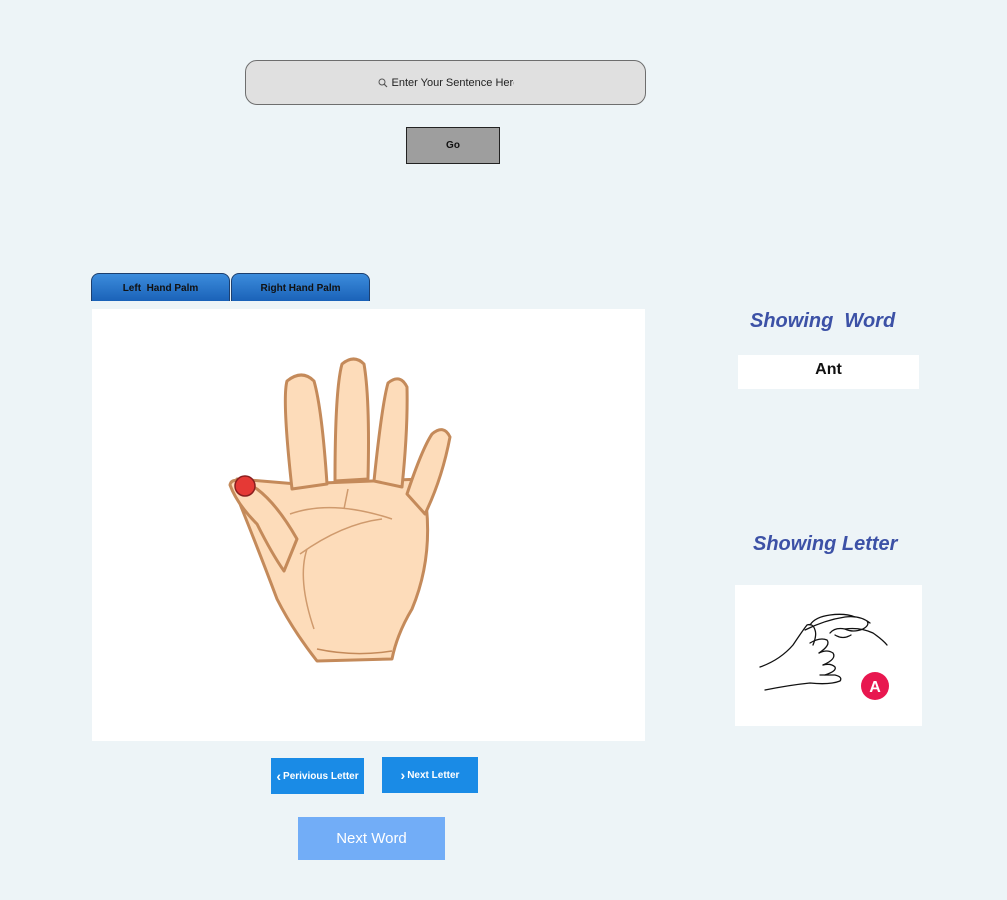  What do you see at coordinates (452, 82) in the screenshot?
I see `sentence-input` at bounding box center [452, 82].